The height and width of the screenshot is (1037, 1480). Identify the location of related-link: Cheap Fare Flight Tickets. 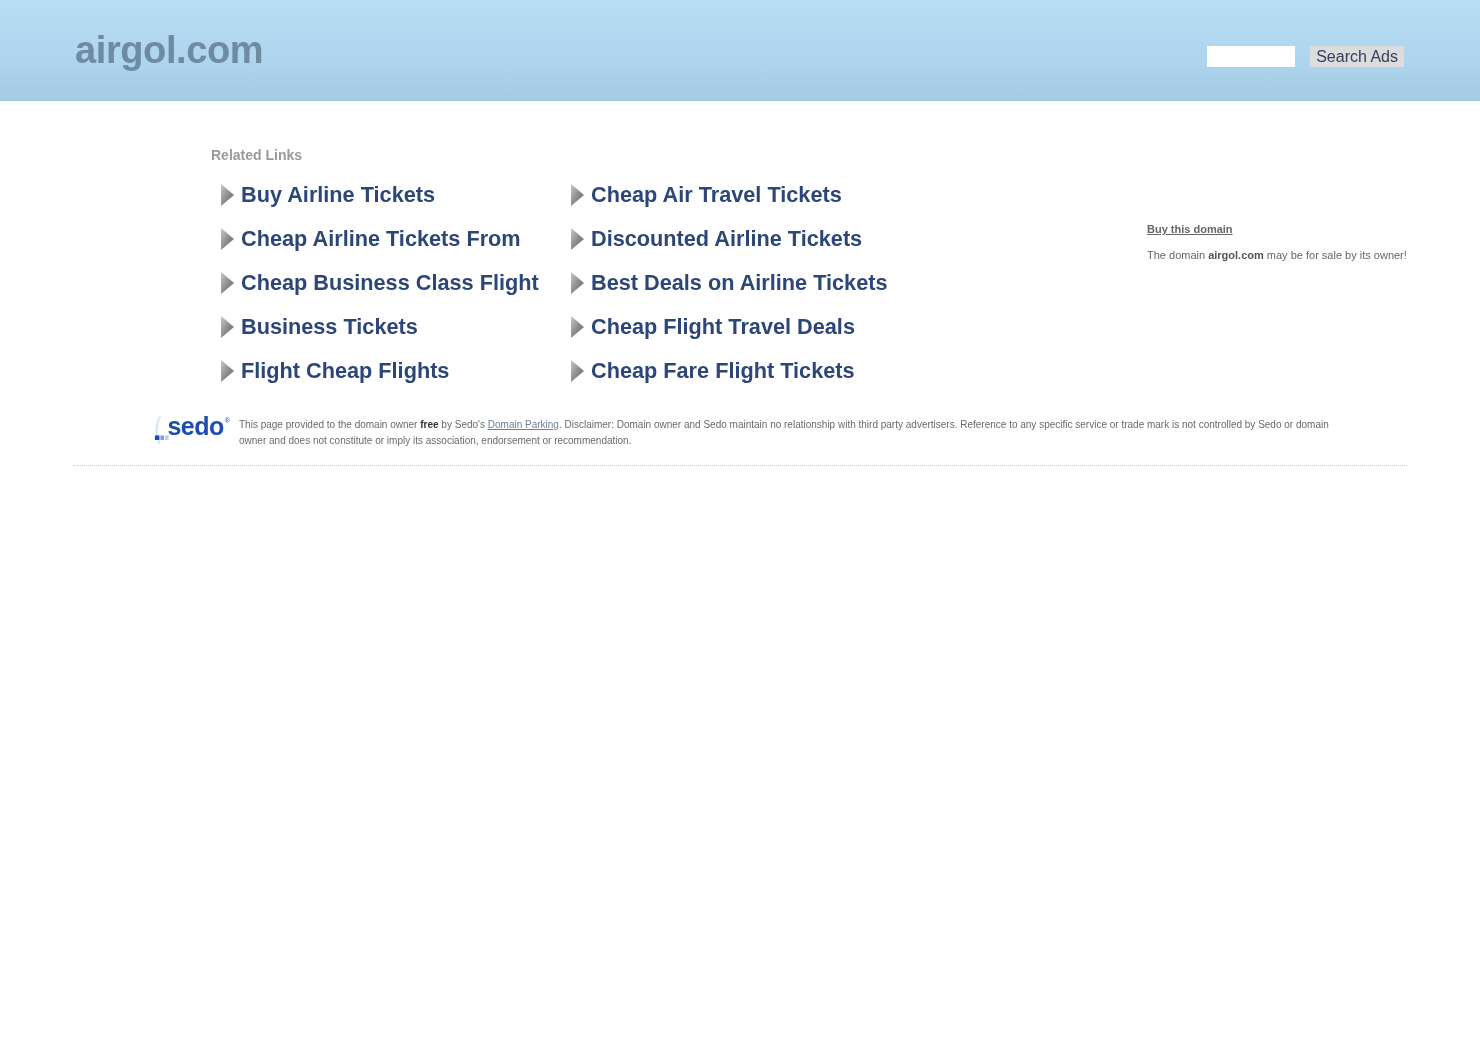
(723, 371).